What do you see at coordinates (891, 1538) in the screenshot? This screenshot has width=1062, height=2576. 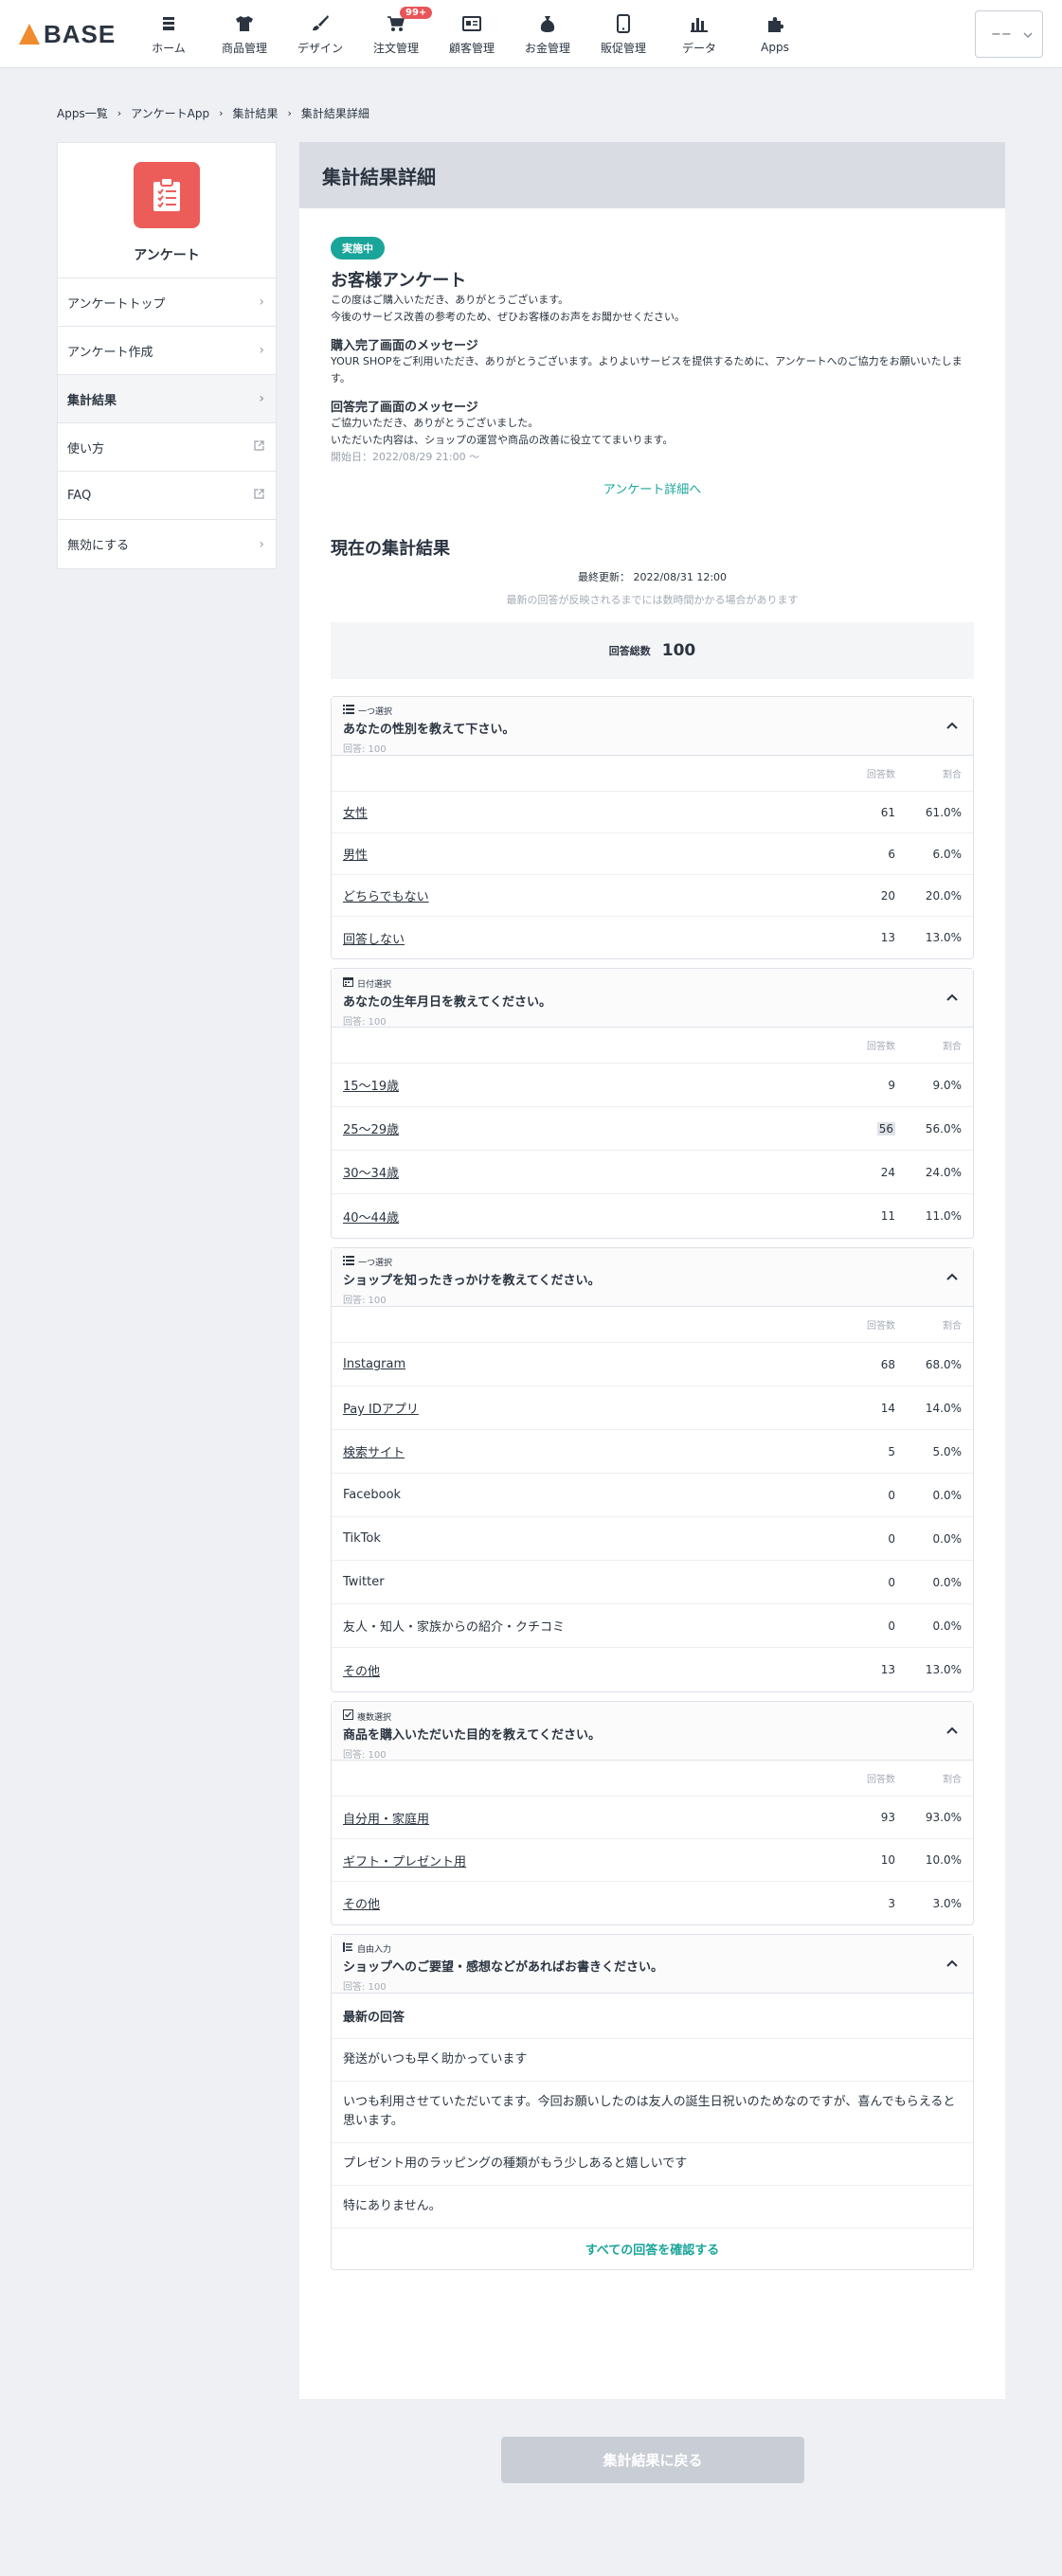 I see `option-count-value: 0` at bounding box center [891, 1538].